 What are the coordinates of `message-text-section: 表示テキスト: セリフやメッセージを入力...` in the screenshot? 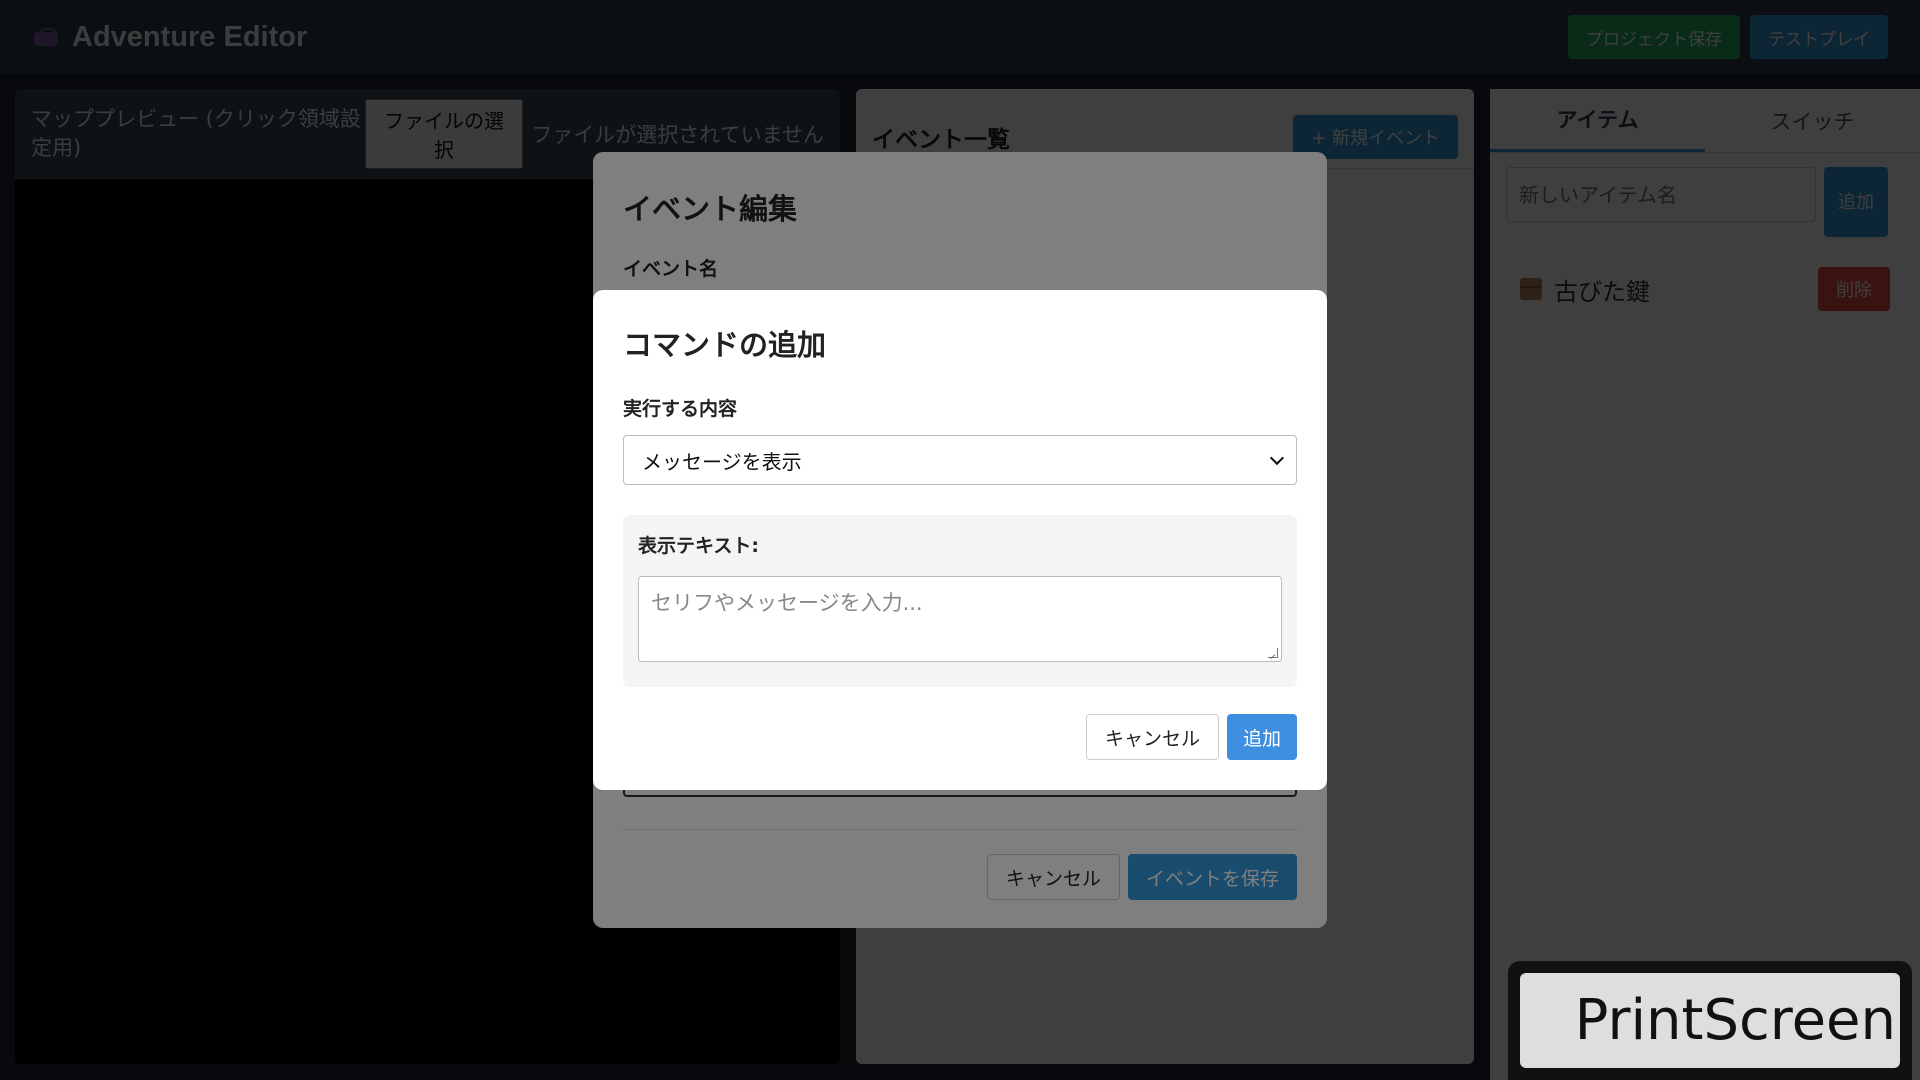 It's located at (960, 601).